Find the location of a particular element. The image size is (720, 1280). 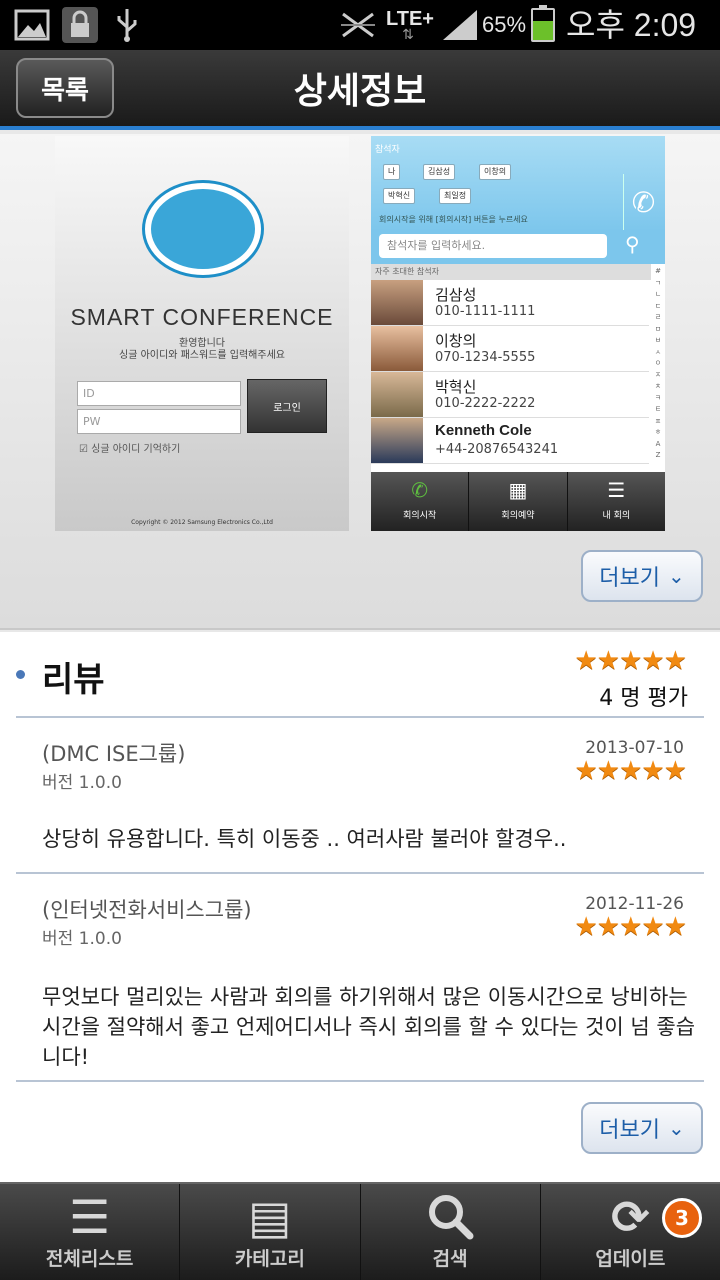

review-author: (DMC ISE그룹) is located at coordinates (114, 754).